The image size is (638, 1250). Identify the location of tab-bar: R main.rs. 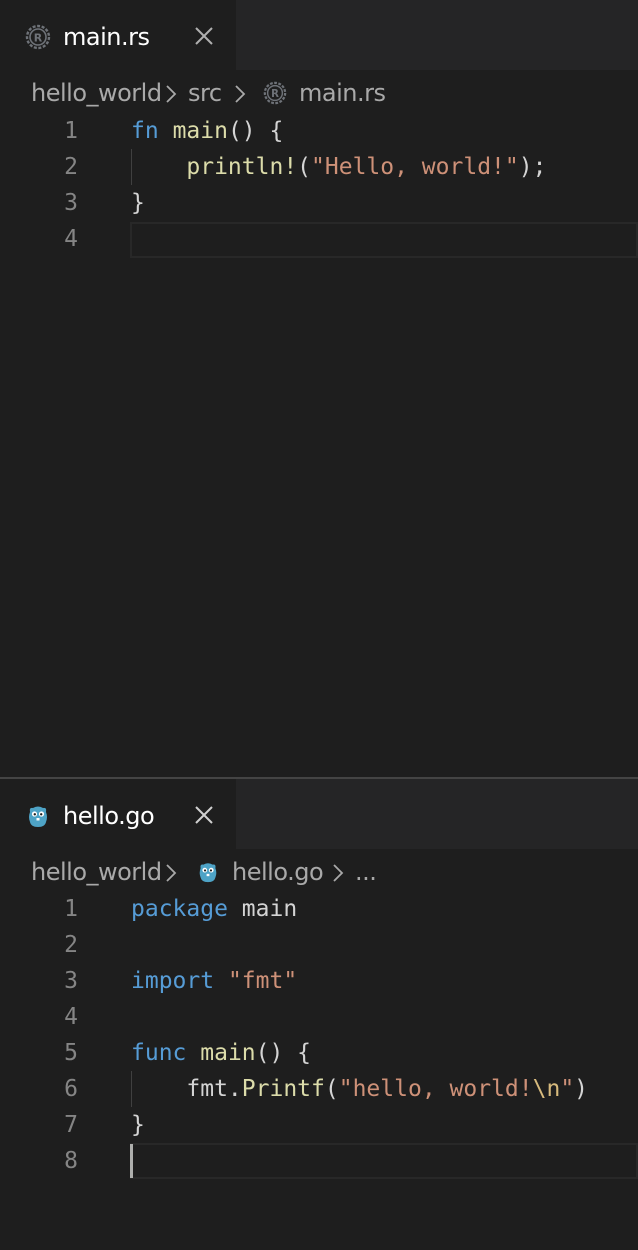
(319, 35).